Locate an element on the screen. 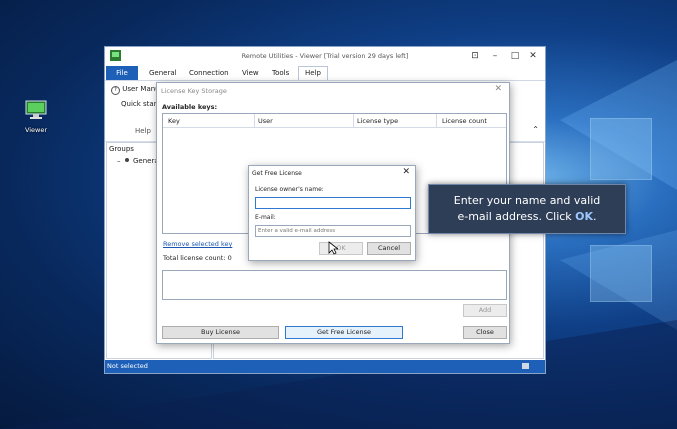 This screenshot has width=677, height=429. menu-general: General is located at coordinates (163, 73).